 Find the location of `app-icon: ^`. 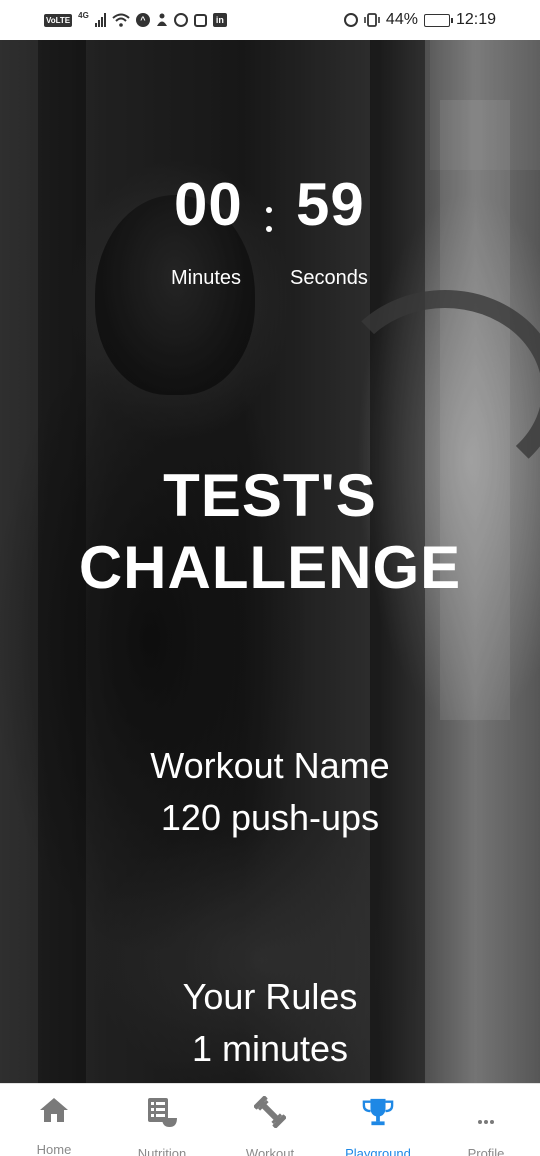

app-icon: ^ is located at coordinates (142, 20).